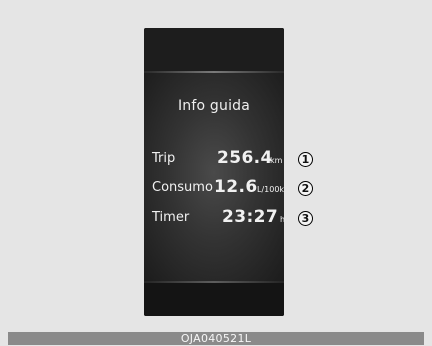 The image size is (432, 346). What do you see at coordinates (305, 159) in the screenshot?
I see `callout-1-icon: 1` at bounding box center [305, 159].